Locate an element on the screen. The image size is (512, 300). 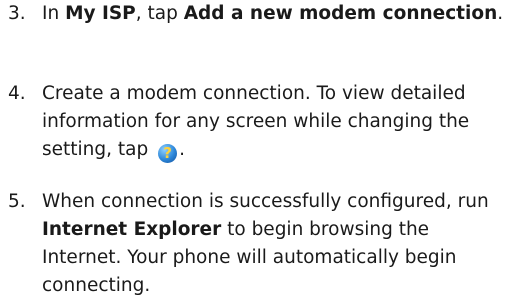
help-icon: ? is located at coordinates (168, 153).